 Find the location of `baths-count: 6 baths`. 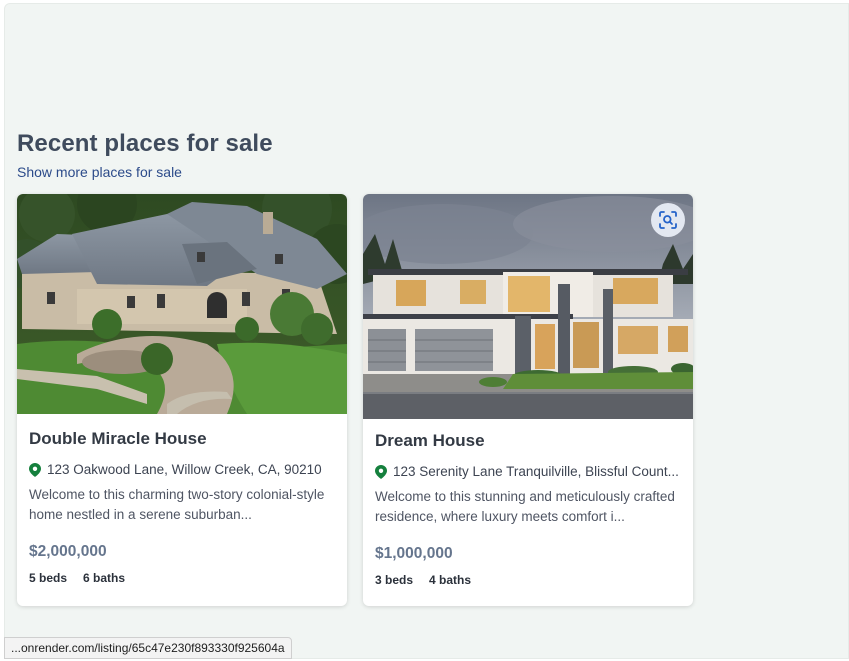

baths-count: 6 baths is located at coordinates (104, 578).